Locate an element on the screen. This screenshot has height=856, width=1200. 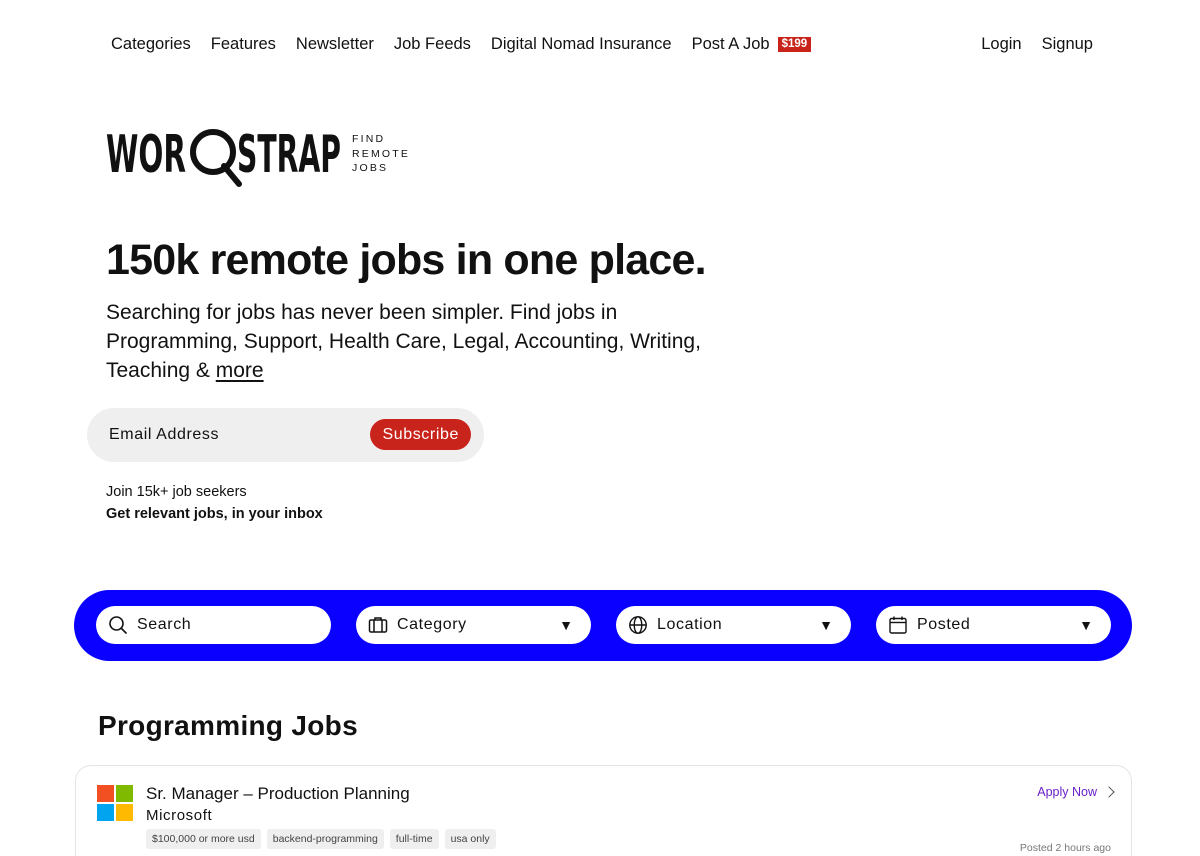
site-logo: WOR STRAP FIND REMOTE JOBS is located at coordinates (257, 156).